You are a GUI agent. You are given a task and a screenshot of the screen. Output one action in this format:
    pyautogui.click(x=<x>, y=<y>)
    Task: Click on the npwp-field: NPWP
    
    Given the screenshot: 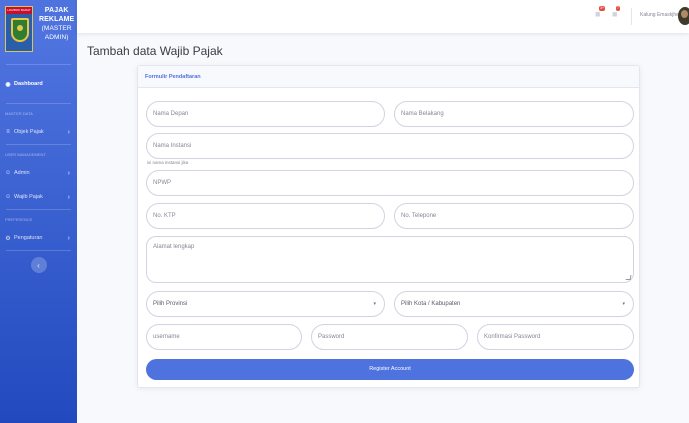 What is the action you would take?
    pyautogui.click(x=390, y=183)
    